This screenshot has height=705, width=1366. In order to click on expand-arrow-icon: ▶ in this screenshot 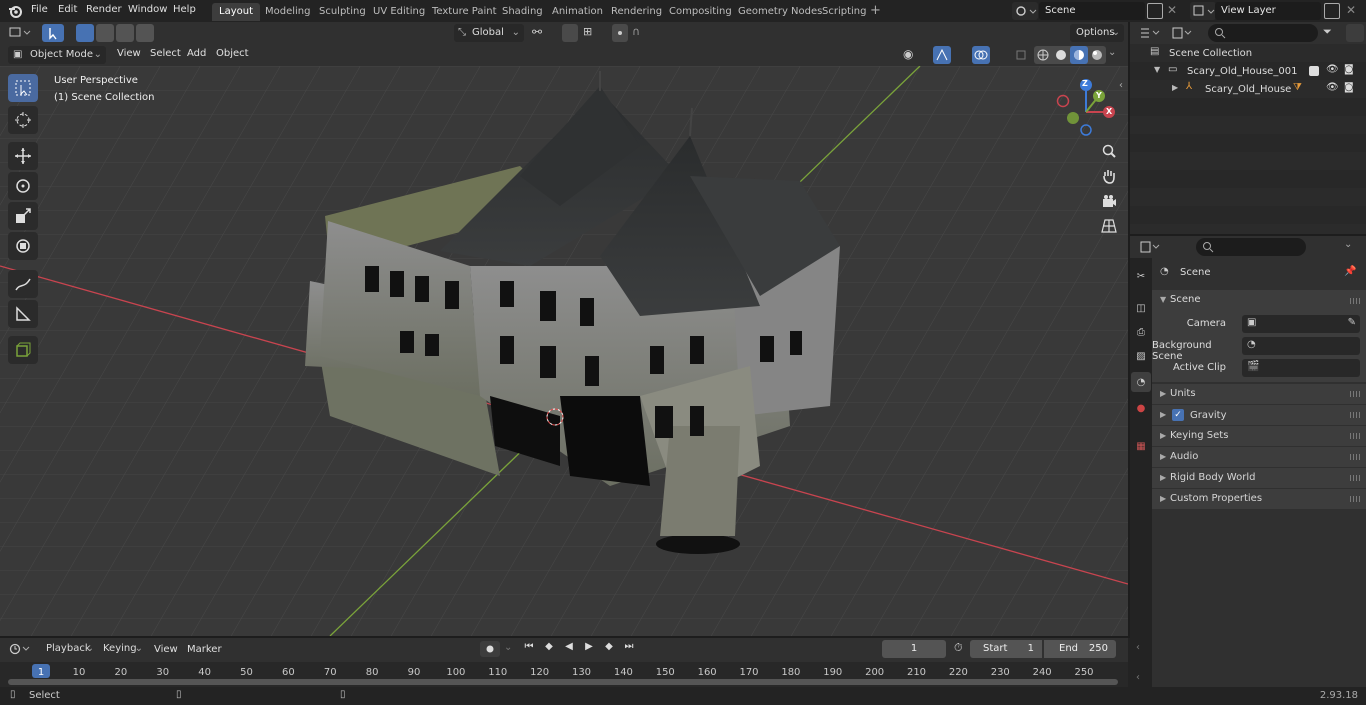, I will do `click(1175, 87)`.